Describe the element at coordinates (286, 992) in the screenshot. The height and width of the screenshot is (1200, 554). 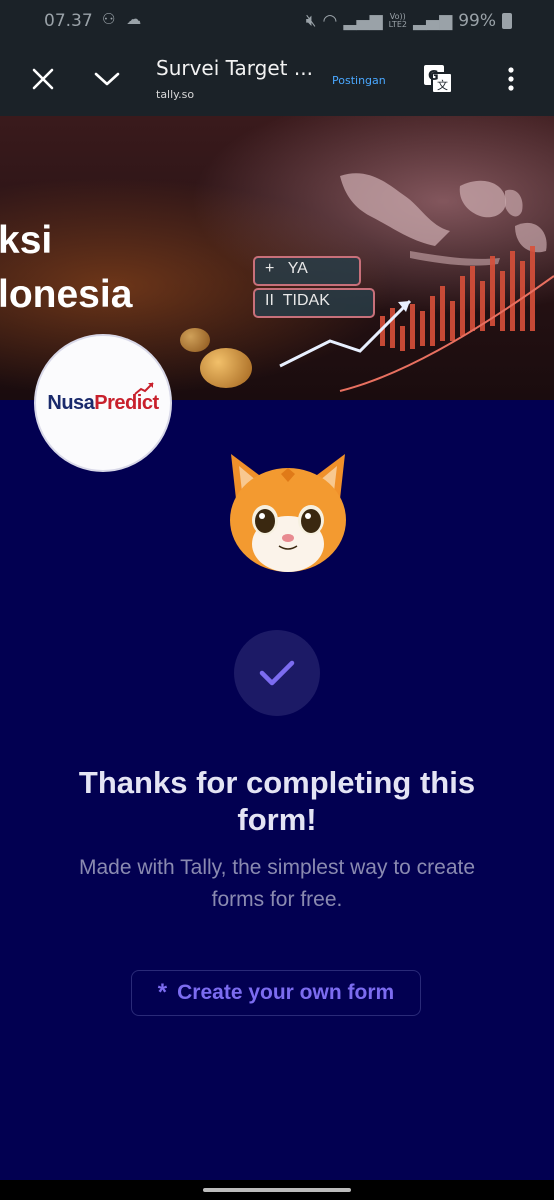
I see `create-form-label: Create your own form` at that location.